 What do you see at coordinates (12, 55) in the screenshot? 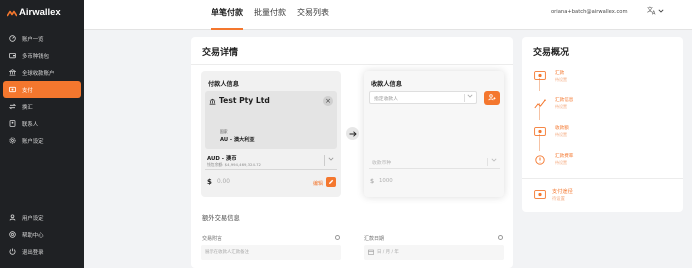
I see `wallet-icon` at bounding box center [12, 55].